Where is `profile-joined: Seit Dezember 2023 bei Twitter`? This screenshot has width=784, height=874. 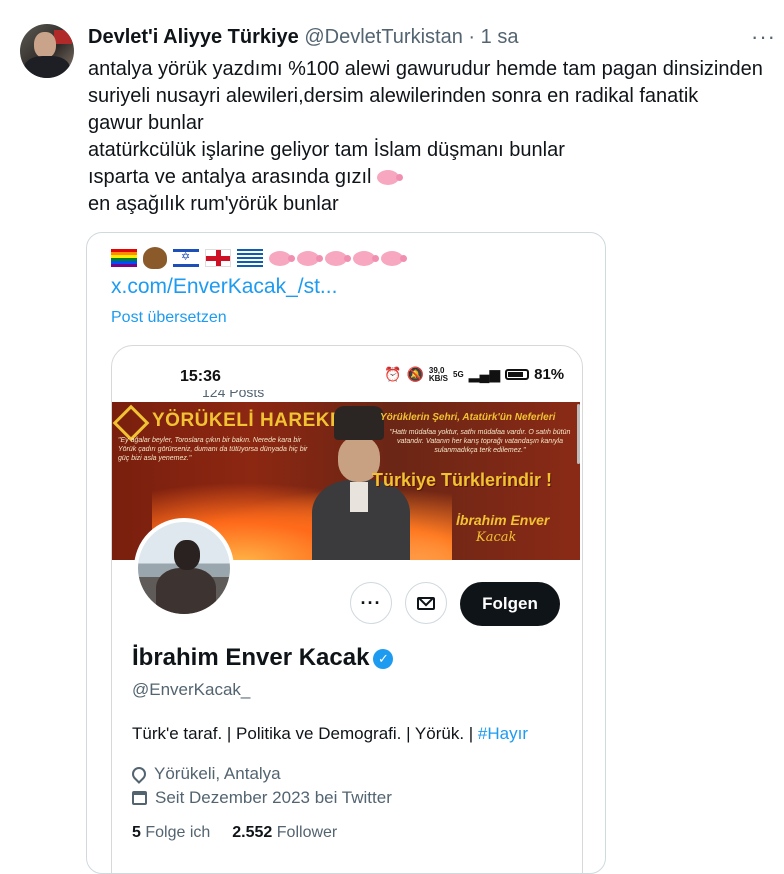
profile-joined: Seit Dezember 2023 bei Twitter is located at coordinates (262, 798).